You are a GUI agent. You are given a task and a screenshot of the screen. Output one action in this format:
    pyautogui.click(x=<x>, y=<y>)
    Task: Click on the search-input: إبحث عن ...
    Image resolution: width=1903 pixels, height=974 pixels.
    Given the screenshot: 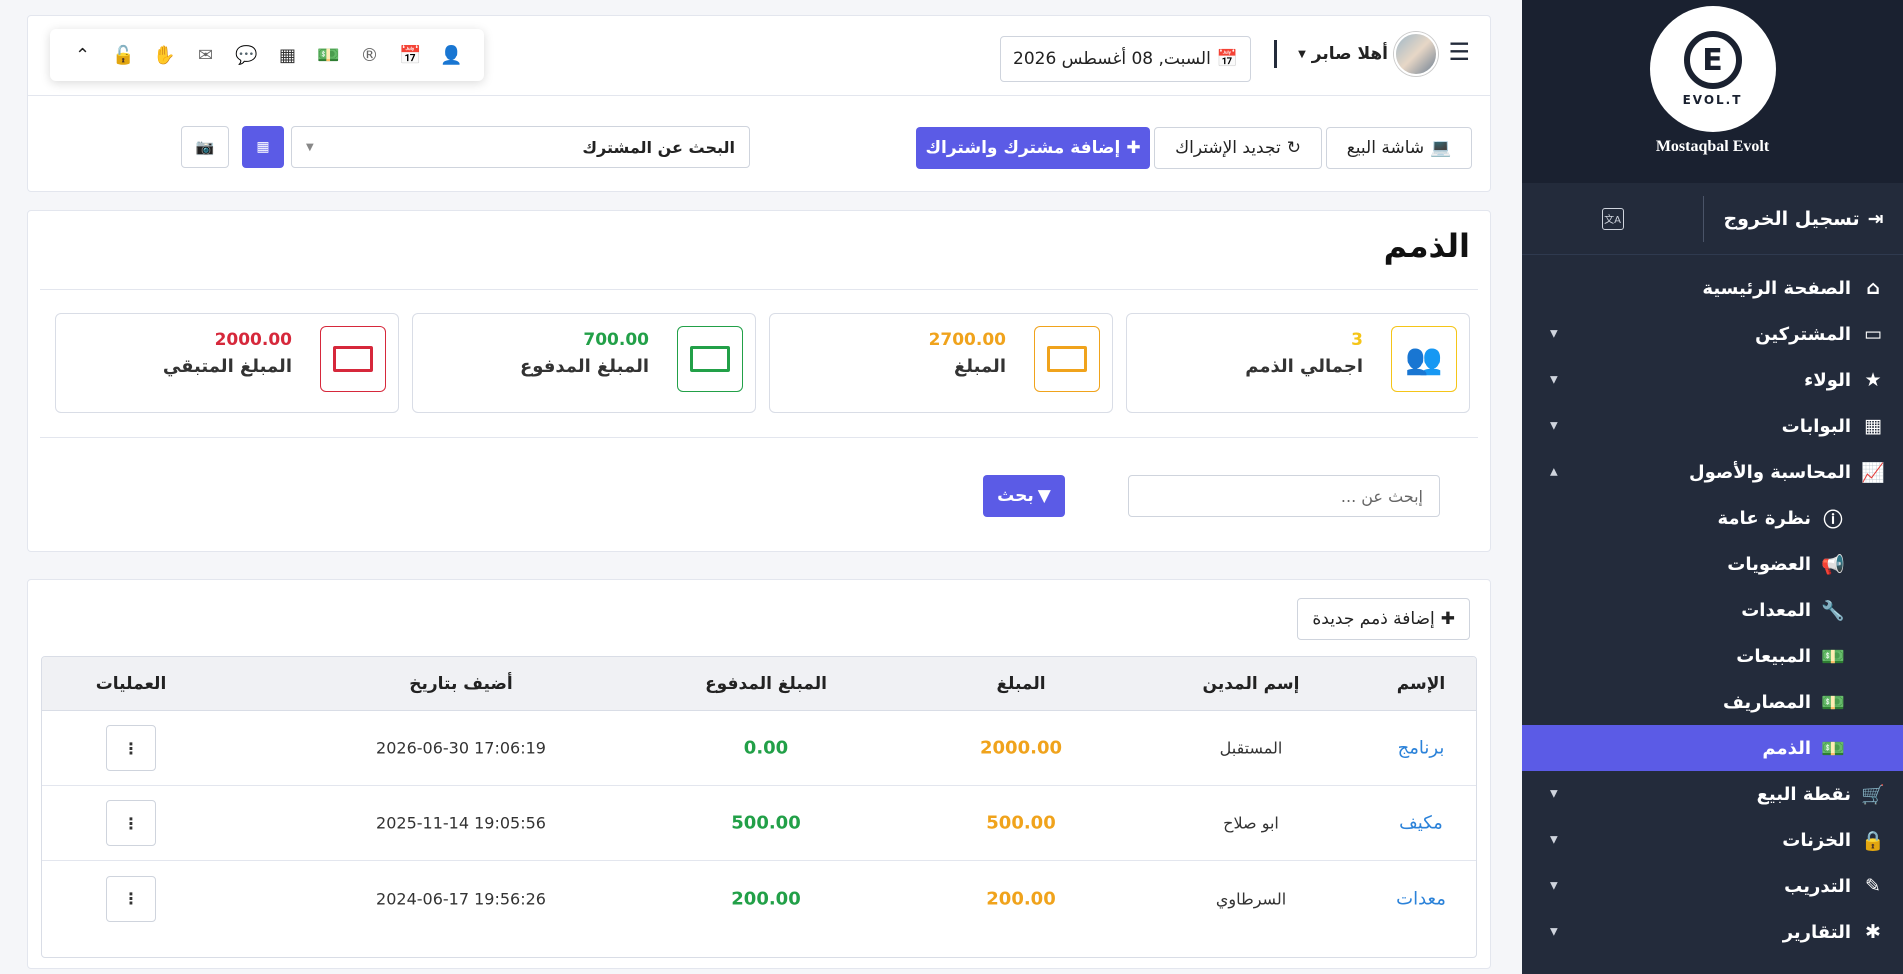 What is the action you would take?
    pyautogui.click(x=1284, y=496)
    